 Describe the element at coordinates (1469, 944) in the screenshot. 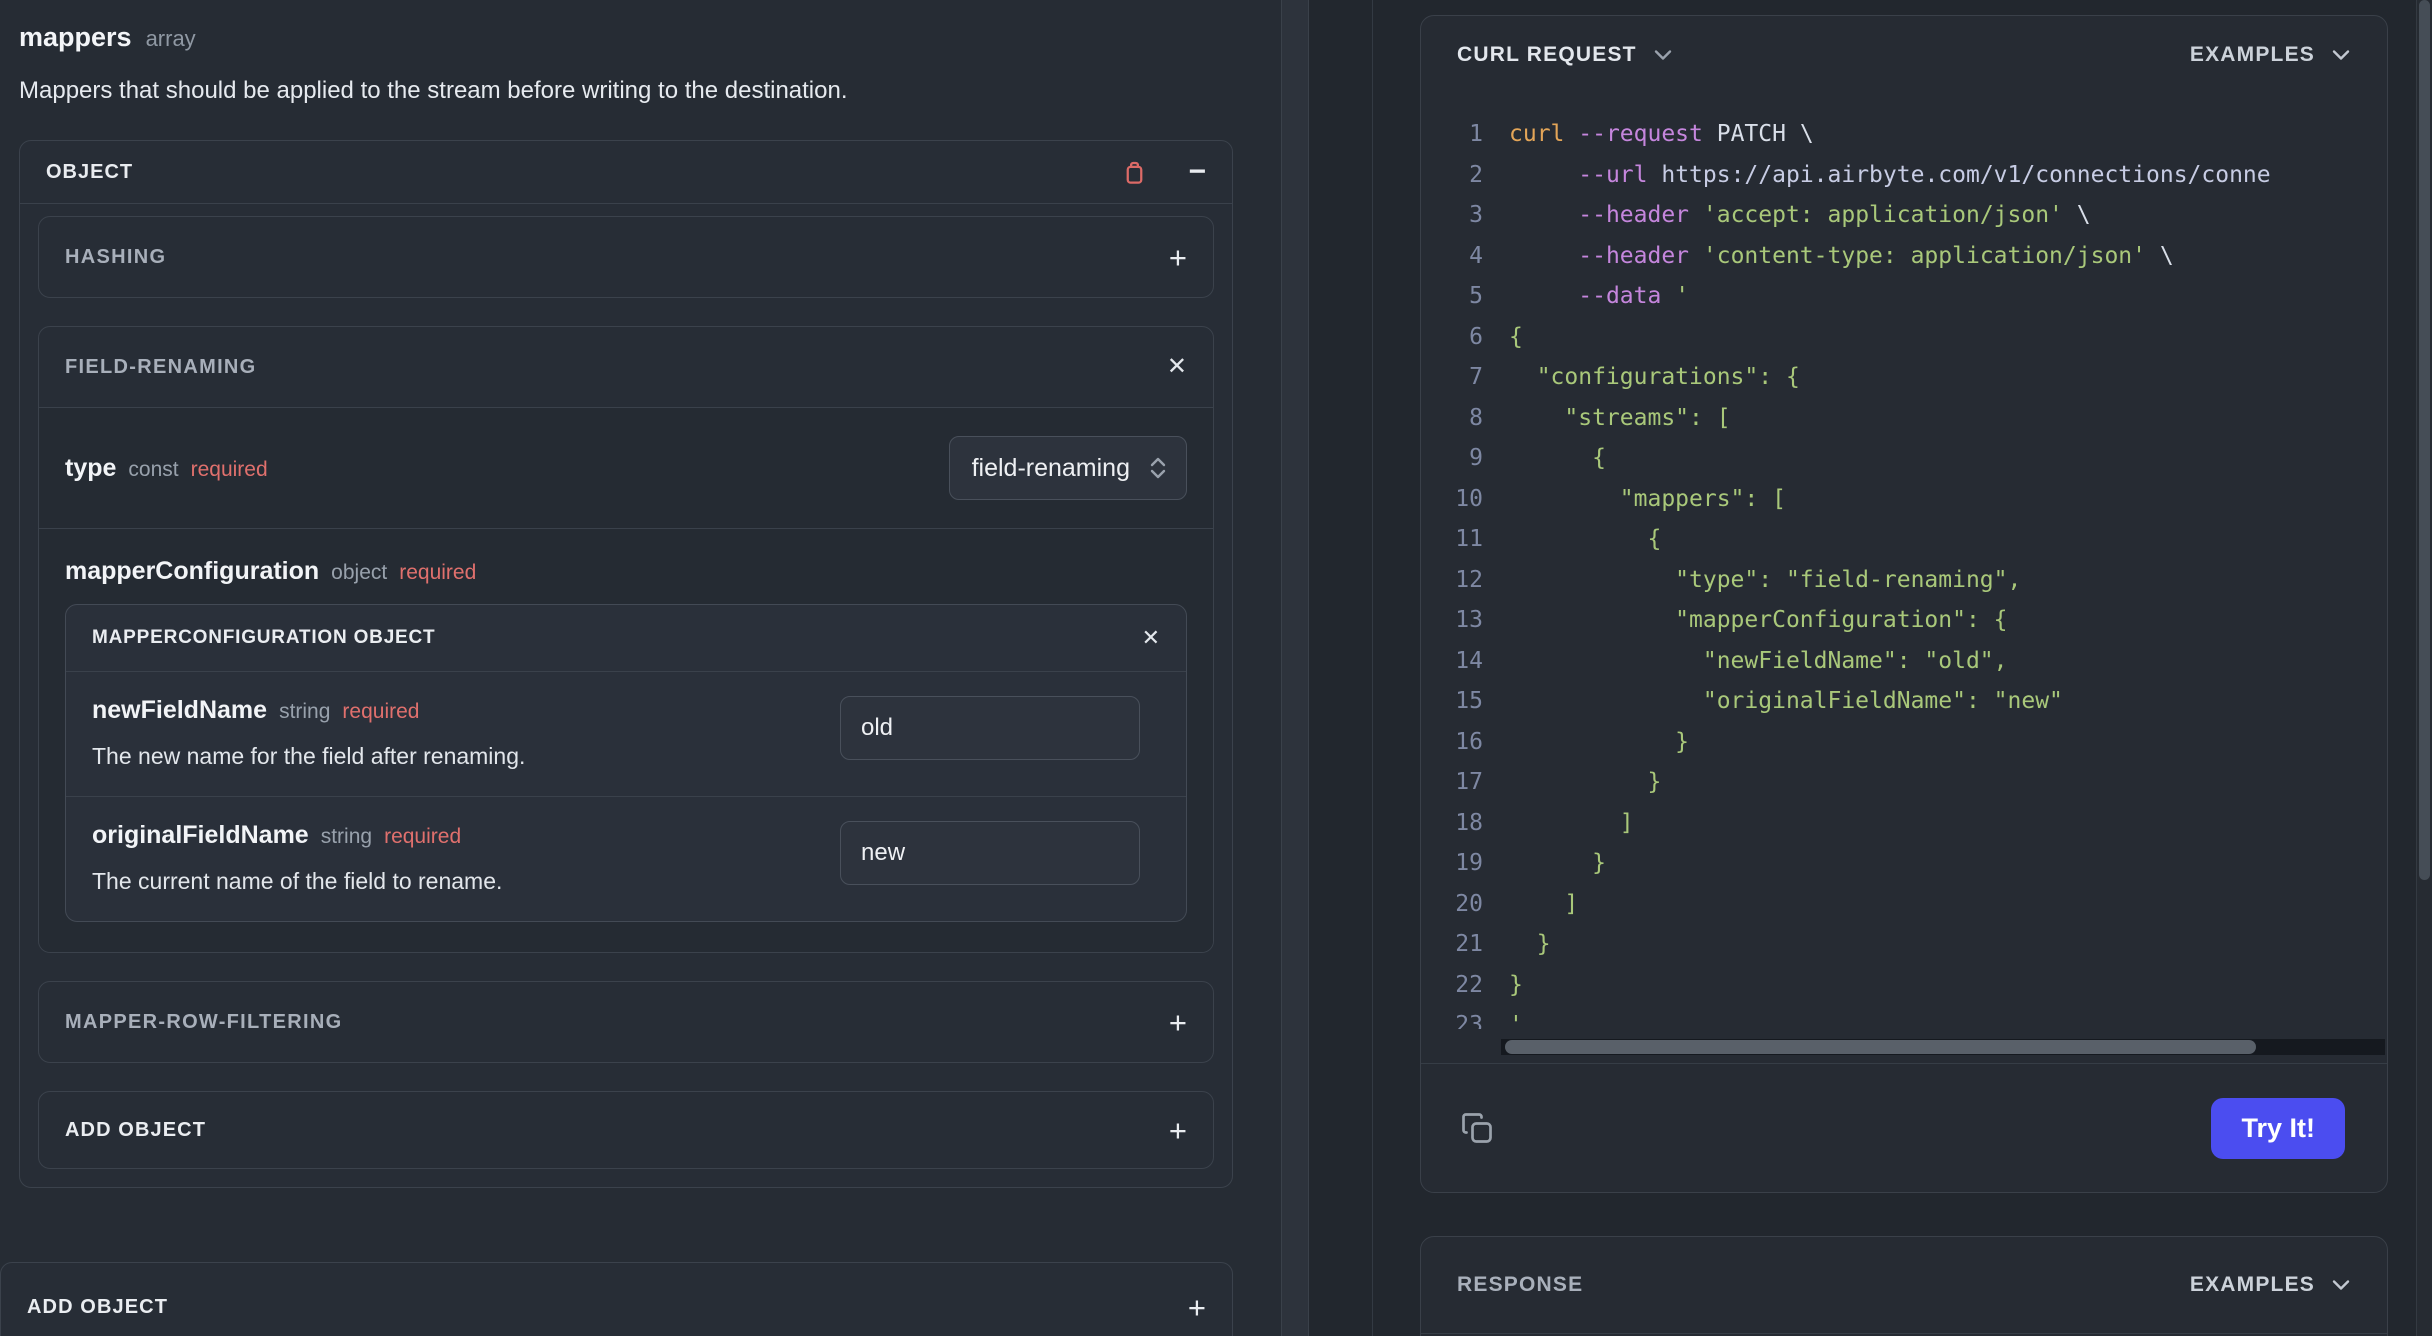

I see `line-number: 21` at that location.